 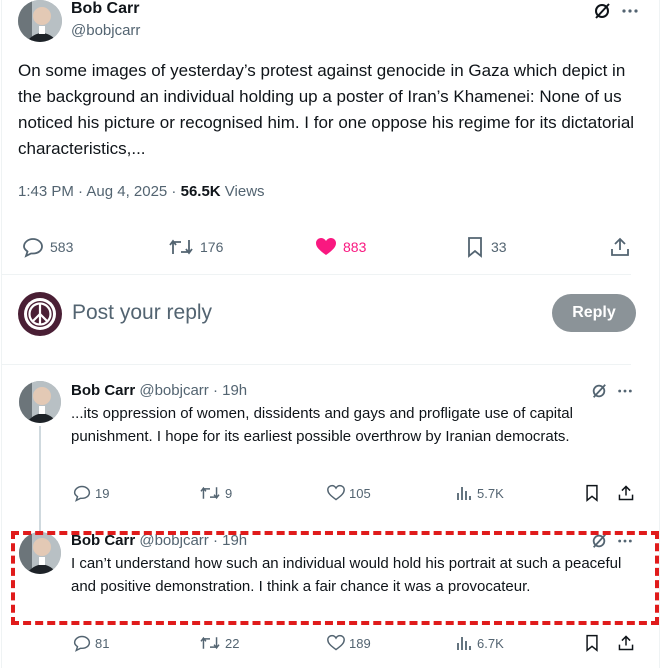 What do you see at coordinates (200, 191) in the screenshot?
I see `view-count: 56.5K` at bounding box center [200, 191].